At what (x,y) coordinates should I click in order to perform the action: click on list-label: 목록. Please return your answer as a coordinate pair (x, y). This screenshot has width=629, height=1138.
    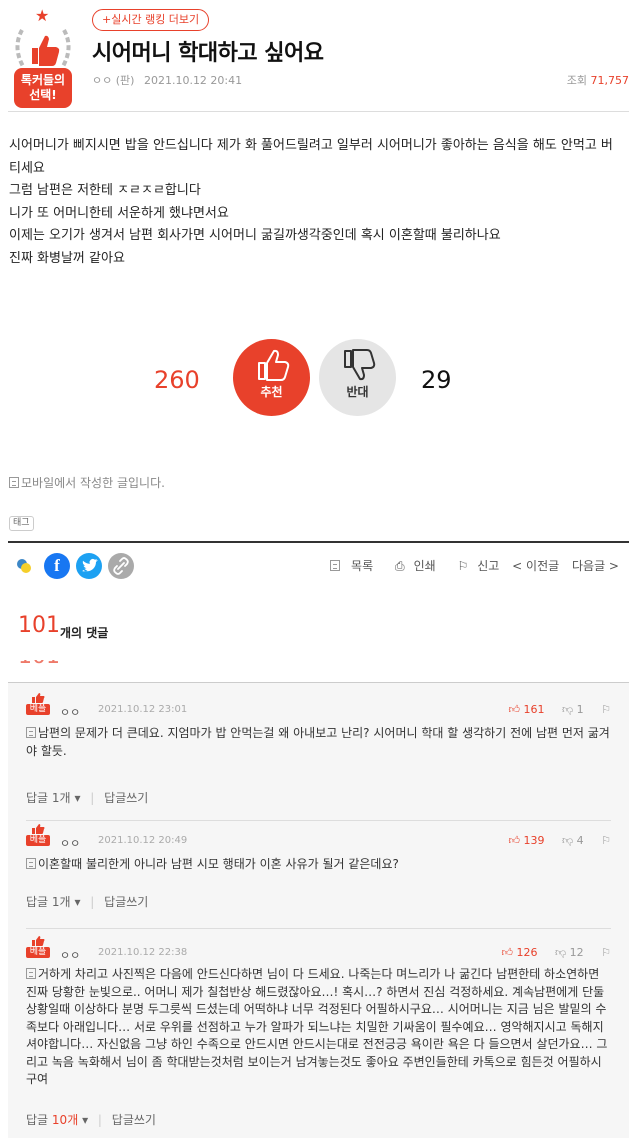
    Looking at the image, I should click on (362, 566).